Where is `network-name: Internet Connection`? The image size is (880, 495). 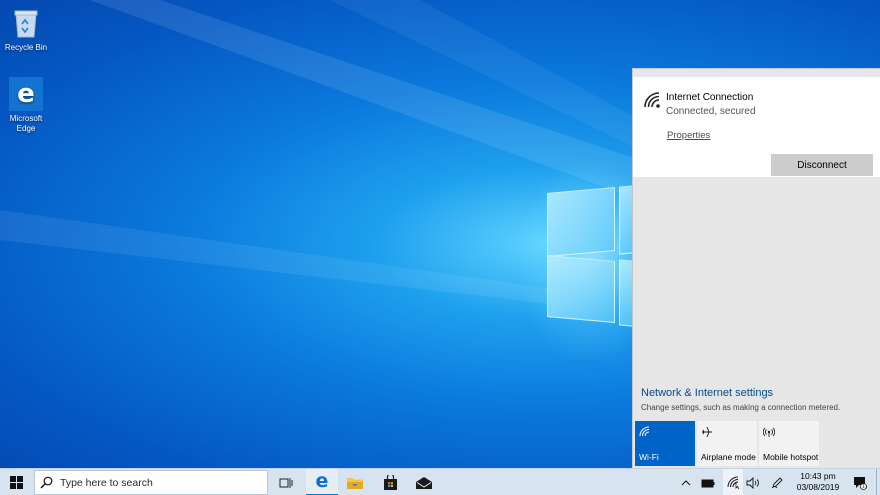
network-name: Internet Connection is located at coordinates (710, 97).